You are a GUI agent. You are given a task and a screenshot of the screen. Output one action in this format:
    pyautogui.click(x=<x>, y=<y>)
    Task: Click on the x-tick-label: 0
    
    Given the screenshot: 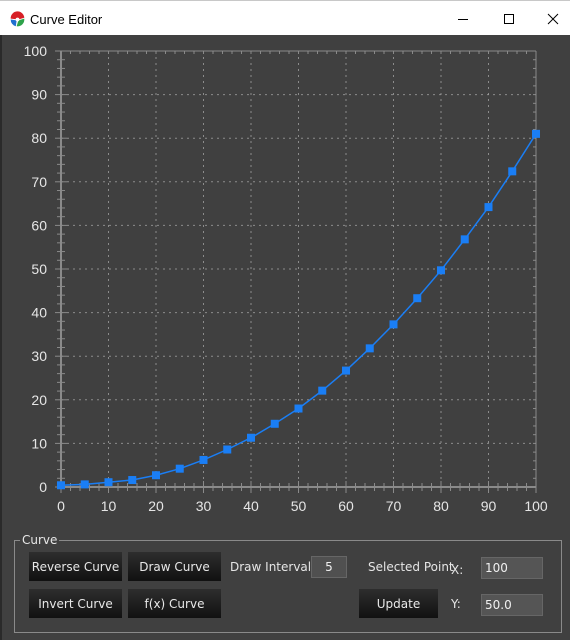 What is the action you would take?
    pyautogui.click(x=61, y=506)
    